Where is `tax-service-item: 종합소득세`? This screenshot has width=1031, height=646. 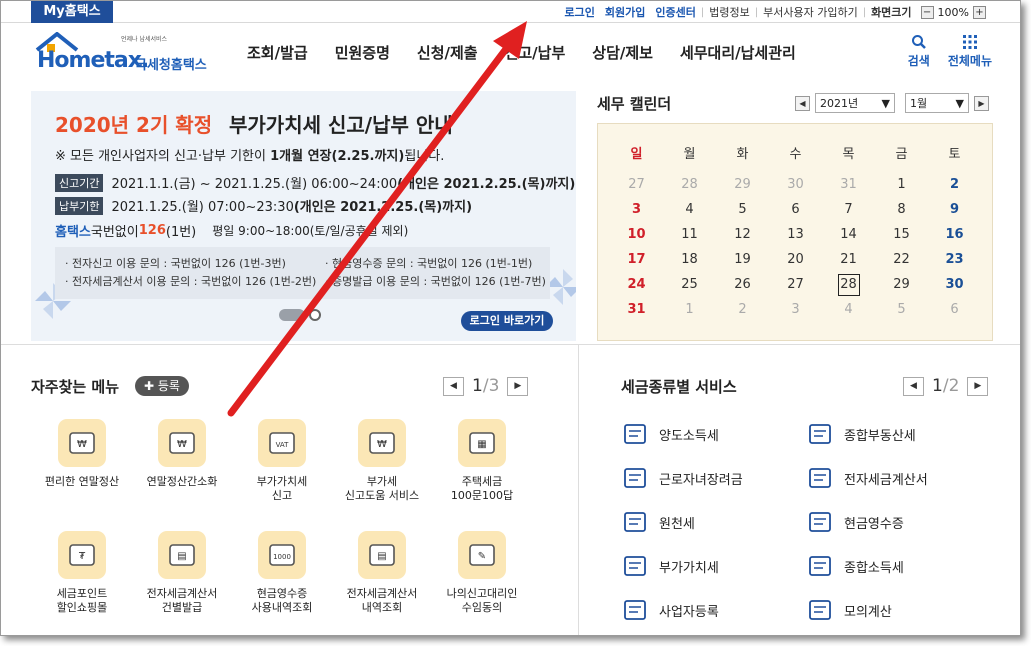 tax-service-item: 종합소득세 is located at coordinates (855, 566).